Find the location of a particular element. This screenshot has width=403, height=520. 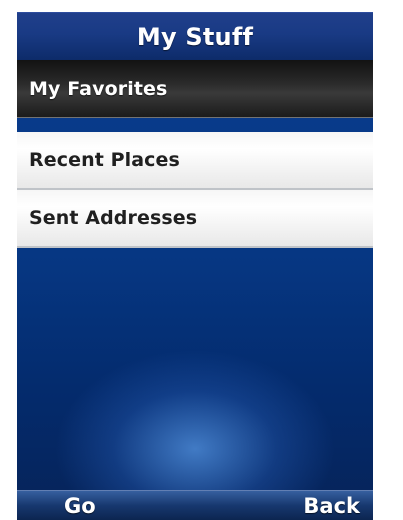

back-softkey: Back is located at coordinates (331, 506).